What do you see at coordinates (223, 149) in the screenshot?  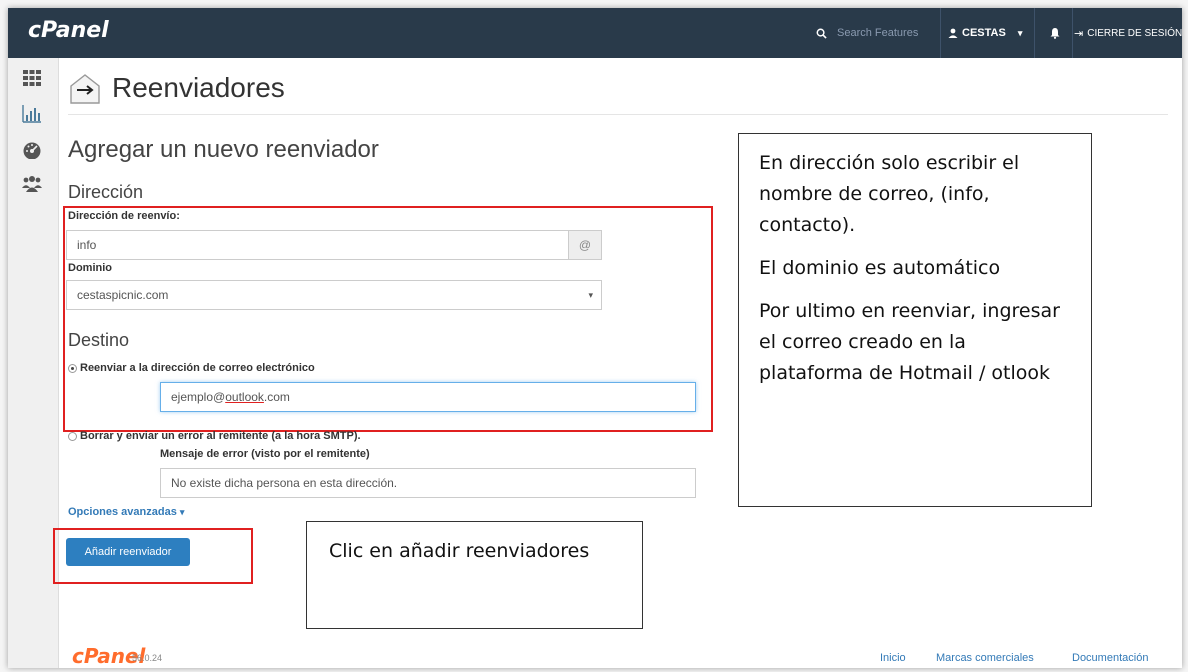 I see `section-title: Agregar un nuevo reenviador` at bounding box center [223, 149].